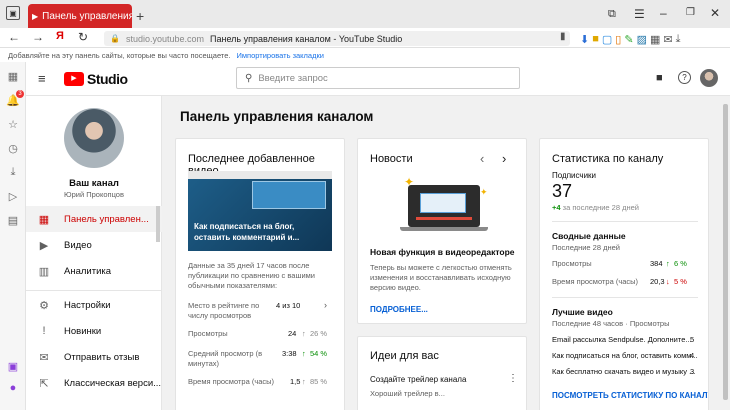 Image resolution: width=730 pixels, height=410 pixels. What do you see at coordinates (231, 381) in the screenshot?
I see `row-label: Время просмотра (часы)` at bounding box center [231, 381].